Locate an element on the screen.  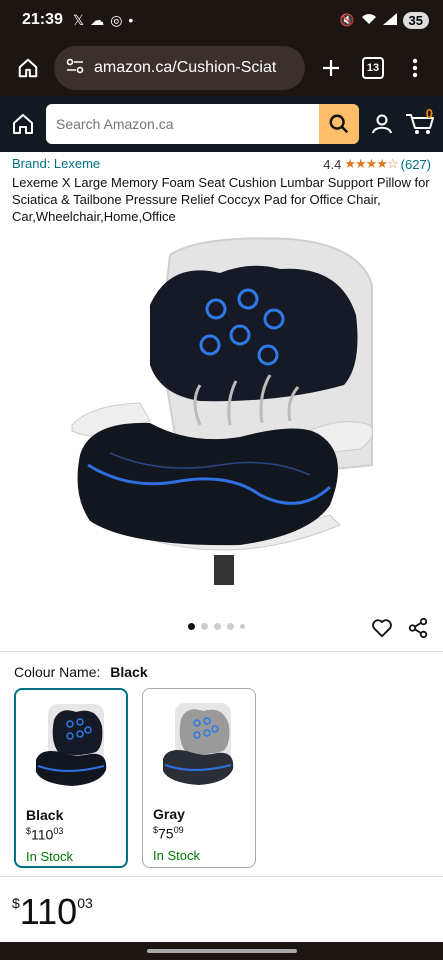
swatch-name: Black is located at coordinates (45, 815).